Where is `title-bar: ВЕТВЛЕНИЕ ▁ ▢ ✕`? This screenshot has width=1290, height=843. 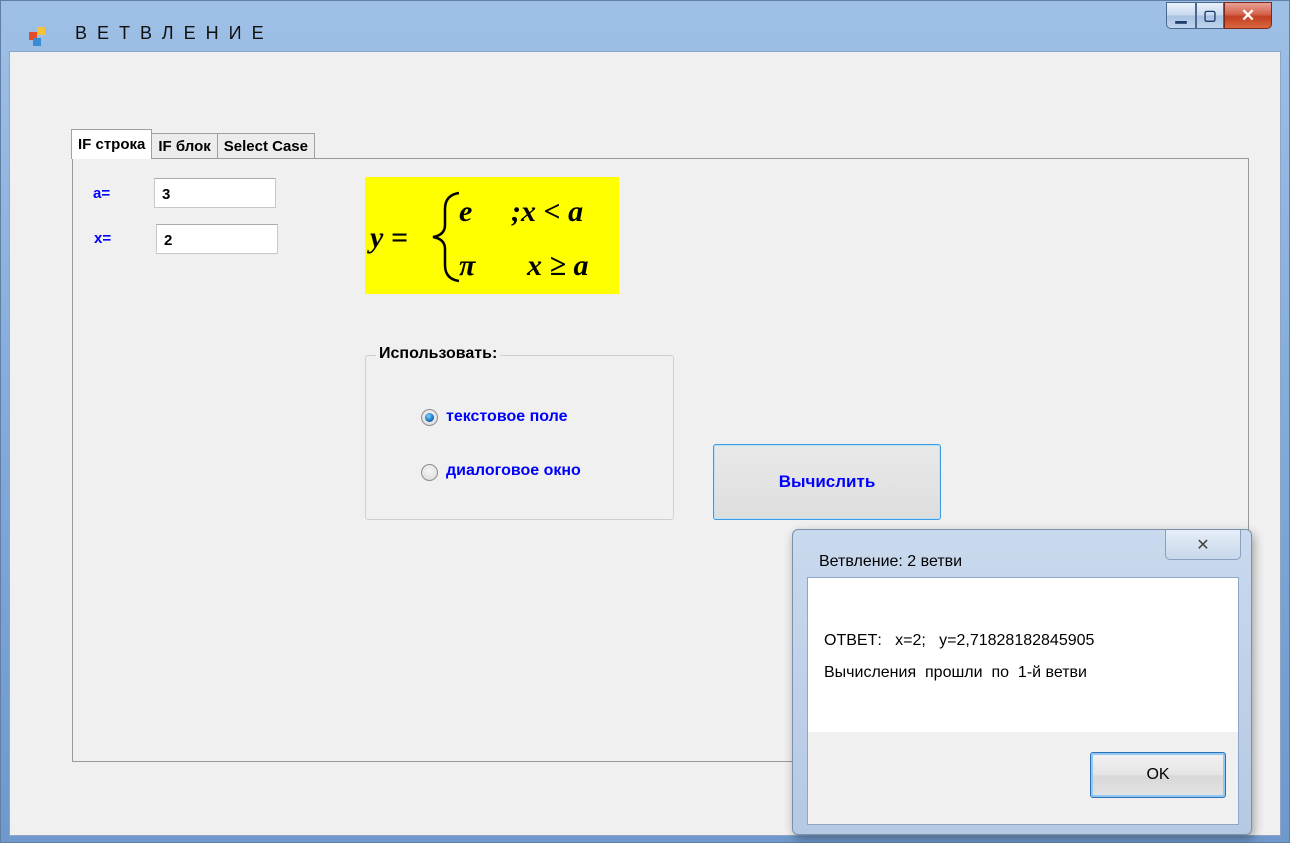
title-bar: ВЕТВЛЕНИЕ ▁ ▢ ✕ is located at coordinates (645, 26).